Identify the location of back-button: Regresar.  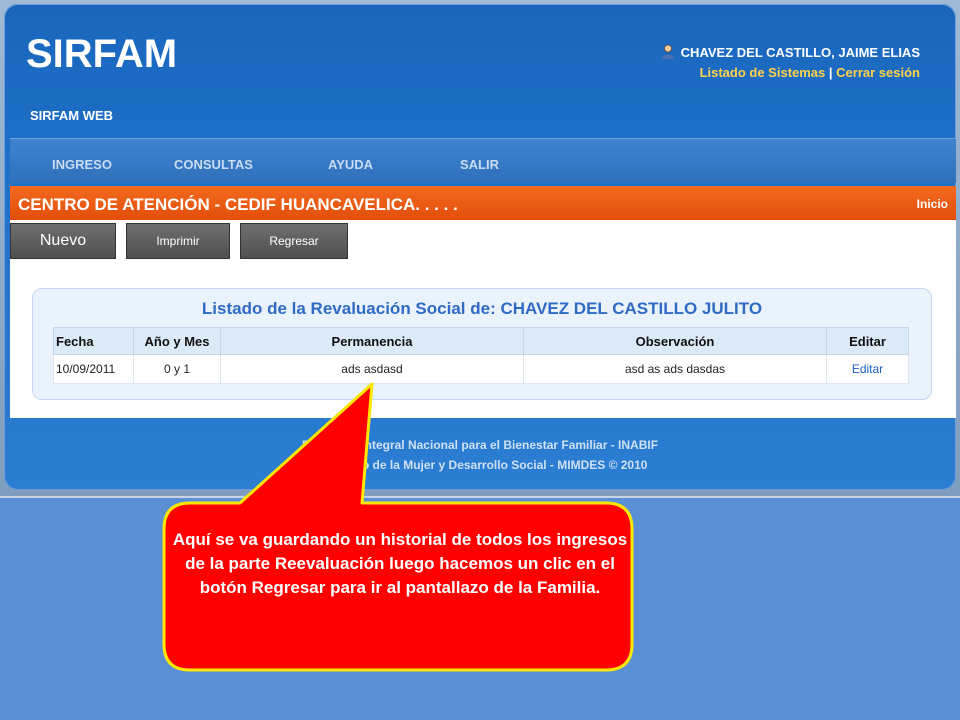
(294, 241).